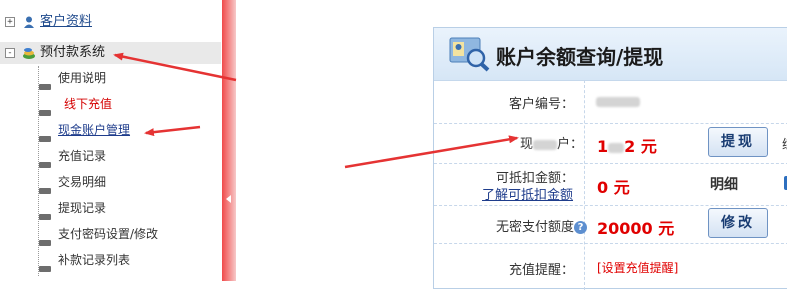  I want to click on cash-balance-label: 现户：, so click(552, 144).